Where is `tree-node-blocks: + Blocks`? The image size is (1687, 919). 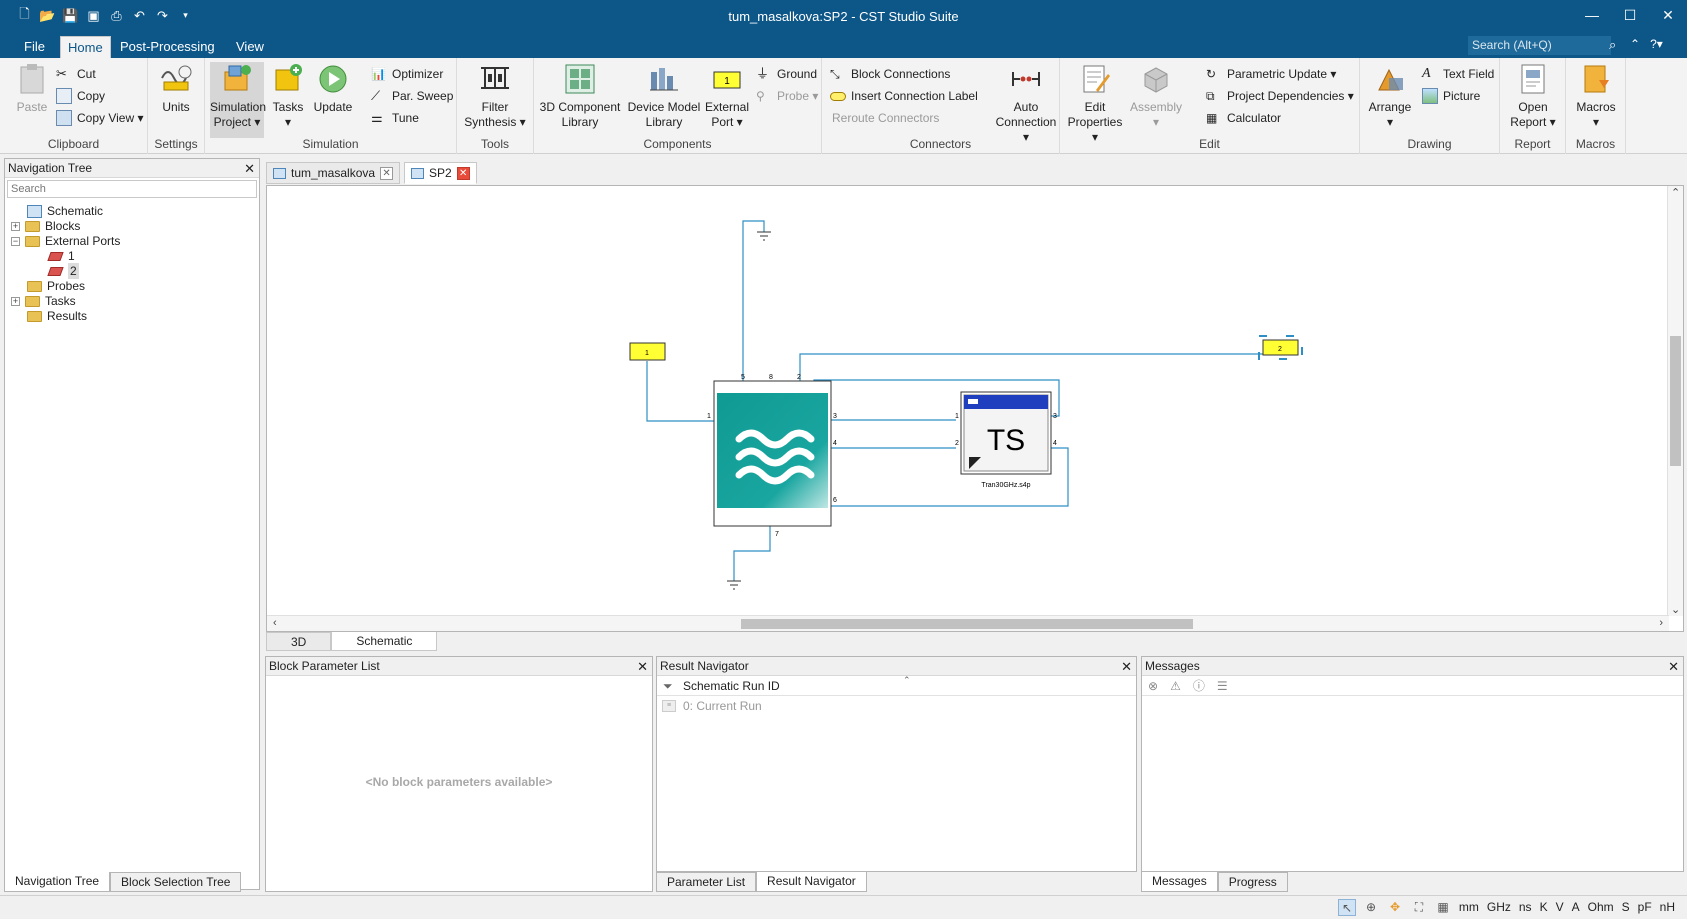
tree-node-blocks: + Blocks is located at coordinates (45, 226).